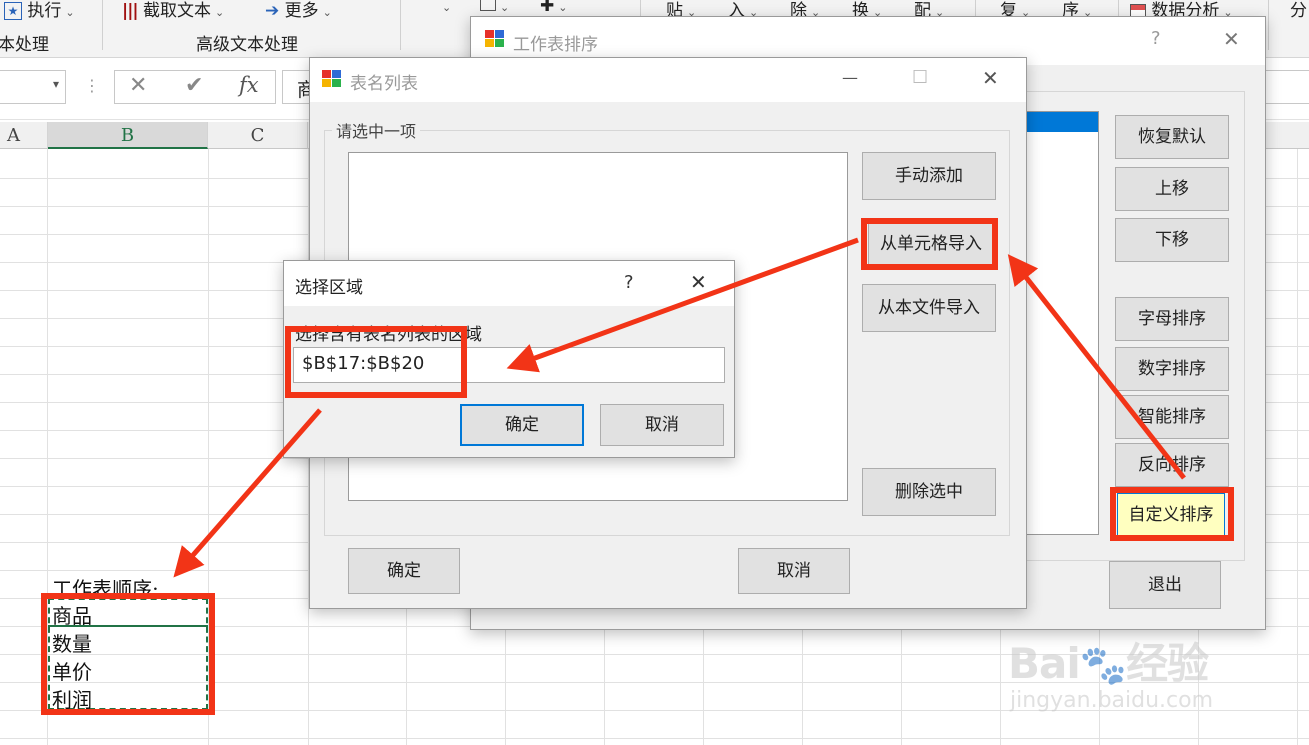 This screenshot has height=745, width=1309. What do you see at coordinates (1103, 665) in the screenshot?
I see `paw-icon: 🐾` at bounding box center [1103, 665].